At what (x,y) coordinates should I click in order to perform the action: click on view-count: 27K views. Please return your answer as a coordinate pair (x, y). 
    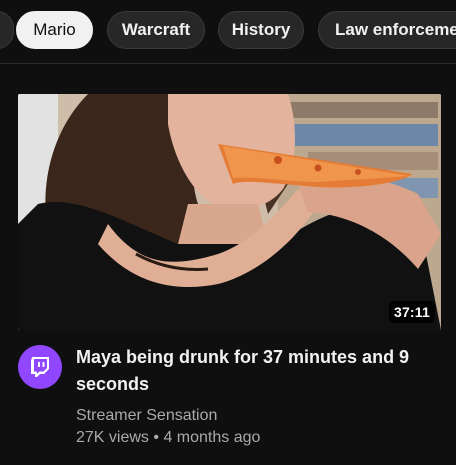
    Looking at the image, I should click on (112, 437).